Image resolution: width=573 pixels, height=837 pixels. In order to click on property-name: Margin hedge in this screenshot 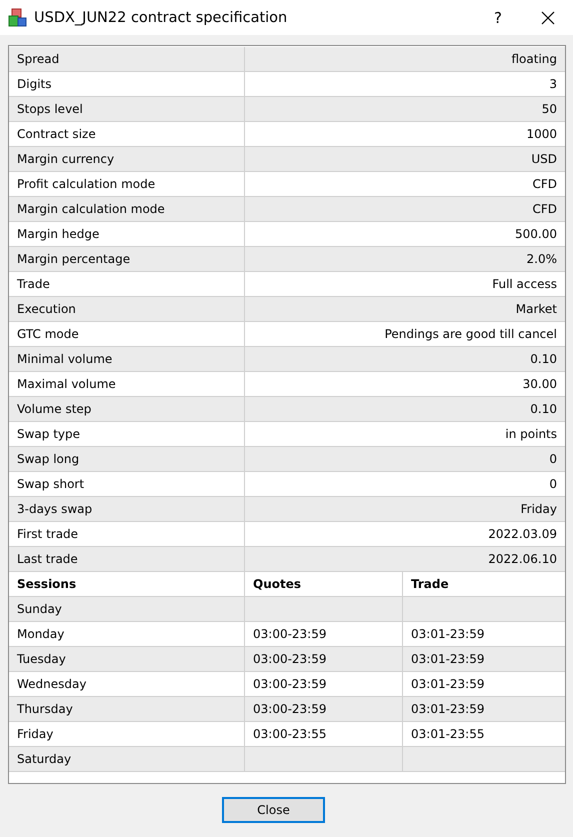, I will do `click(127, 234)`.